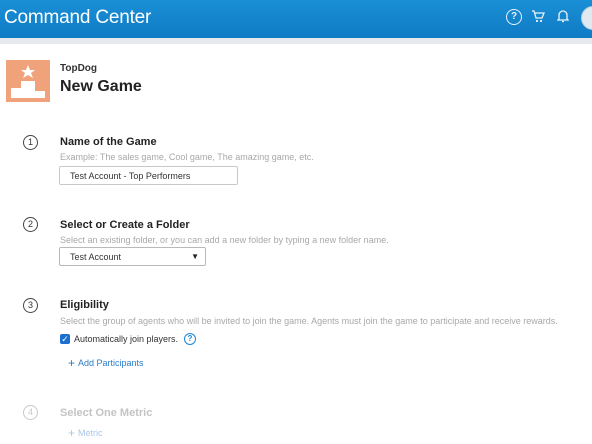 This screenshot has height=444, width=592. What do you see at coordinates (30, 412) in the screenshot?
I see `step-number-4: 4` at bounding box center [30, 412].